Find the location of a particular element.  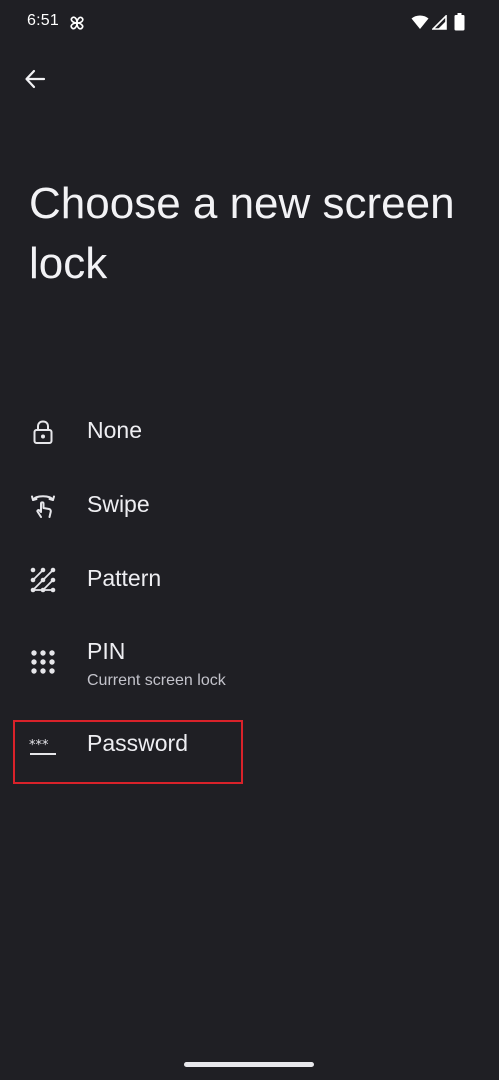

arrow-back-icon is located at coordinates (35, 79).